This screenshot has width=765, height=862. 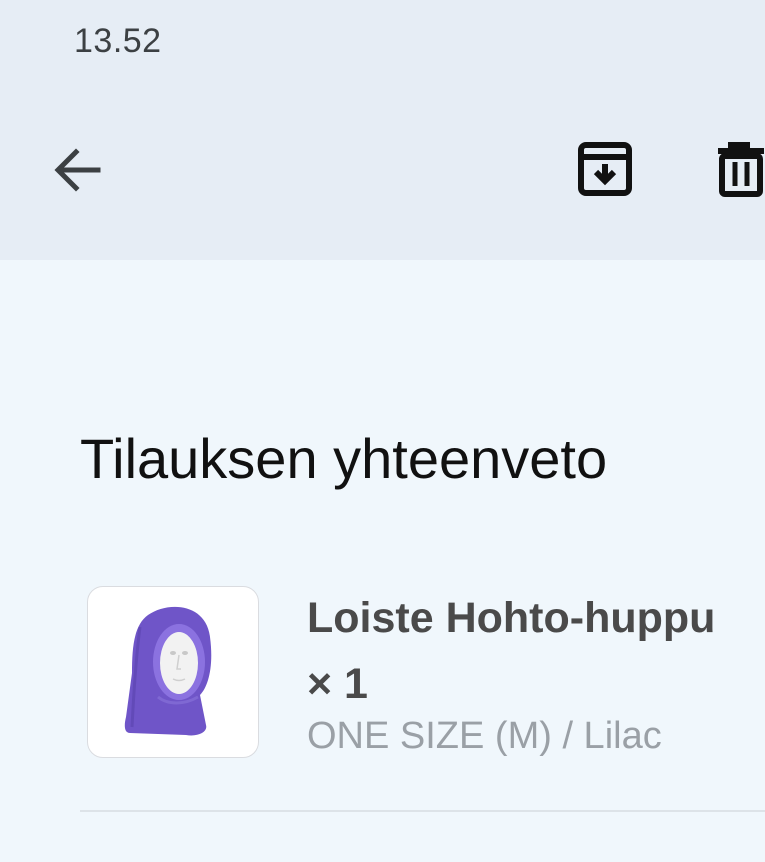 I want to click on trash-icon, so click(x=741, y=169).